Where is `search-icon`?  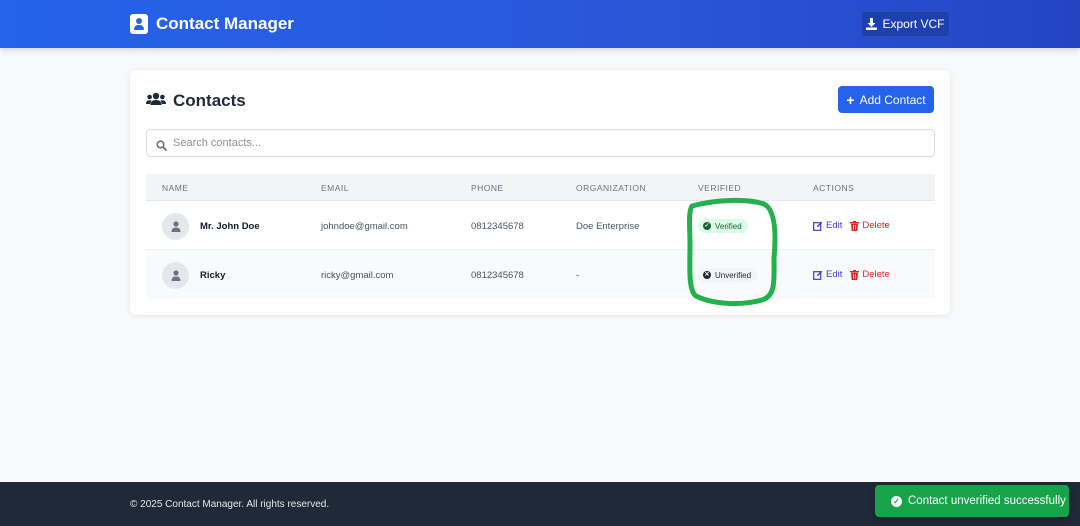 search-icon is located at coordinates (161, 147).